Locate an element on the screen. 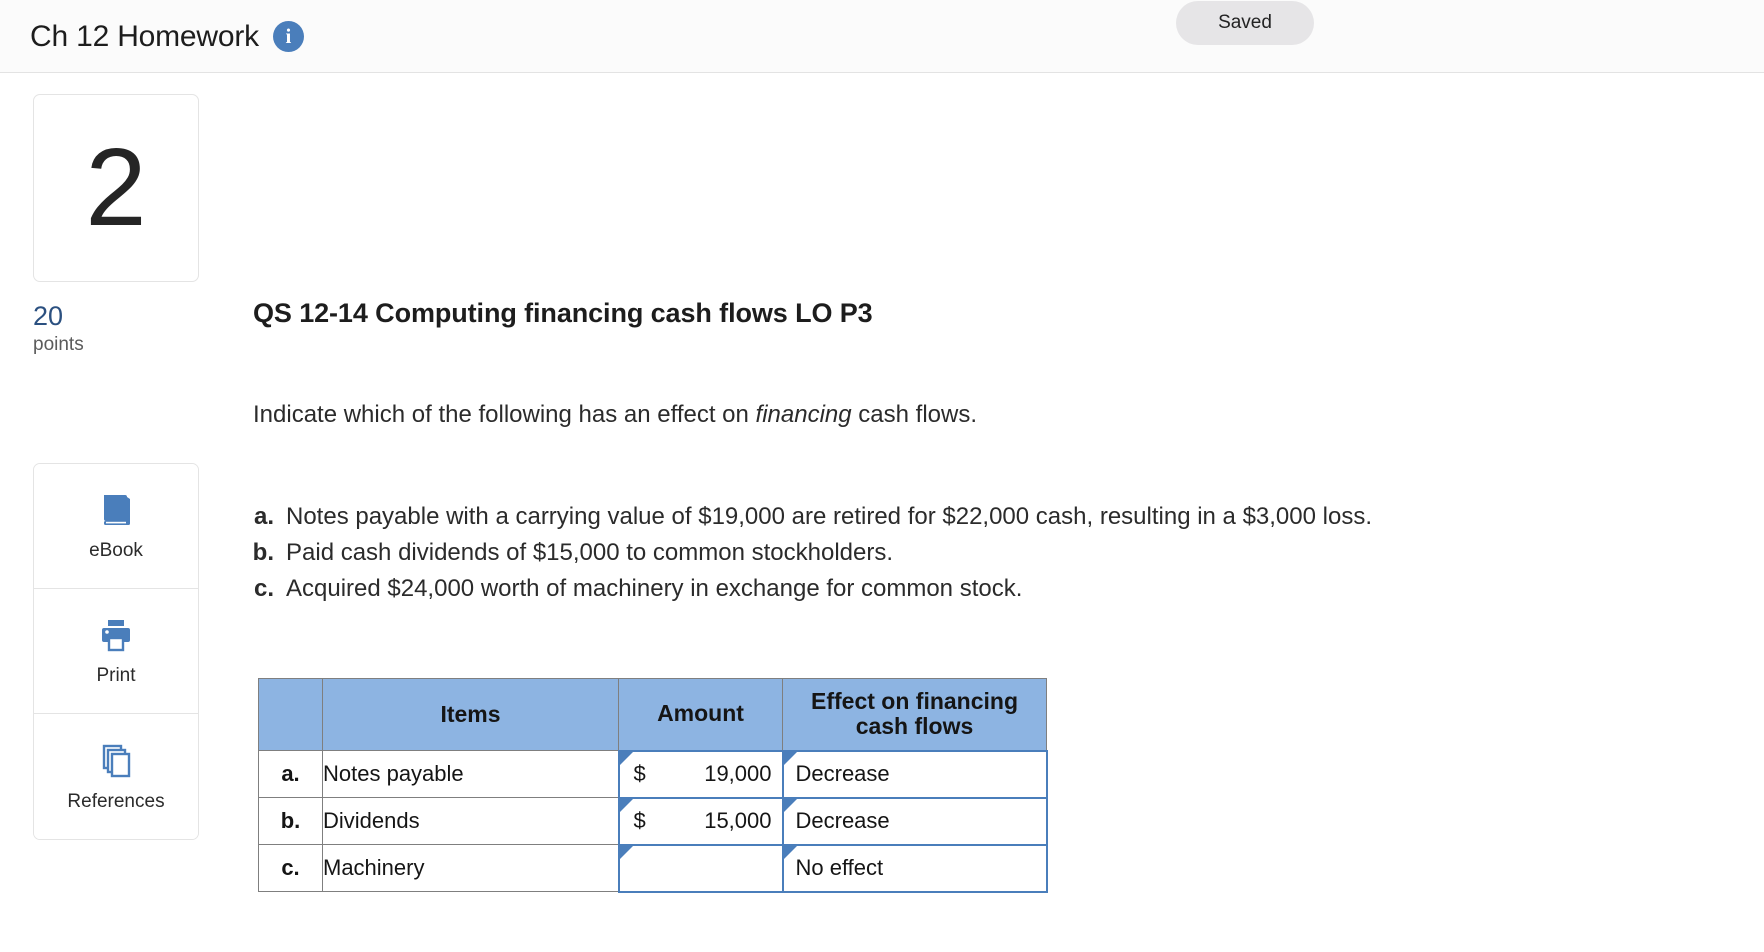 Image resolution: width=1764 pixels, height=952 pixels. instruction-suffix: cash flows. is located at coordinates (914, 414).